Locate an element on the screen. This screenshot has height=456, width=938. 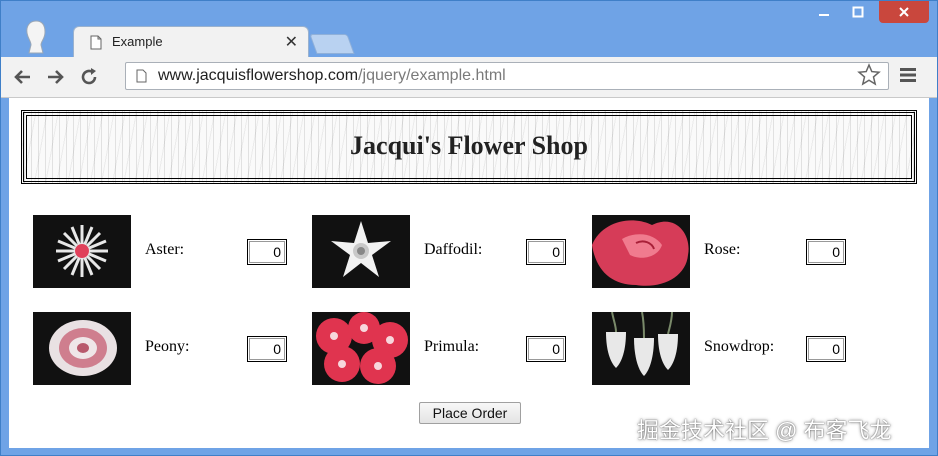
place-order-button: Place Order is located at coordinates (470, 413).